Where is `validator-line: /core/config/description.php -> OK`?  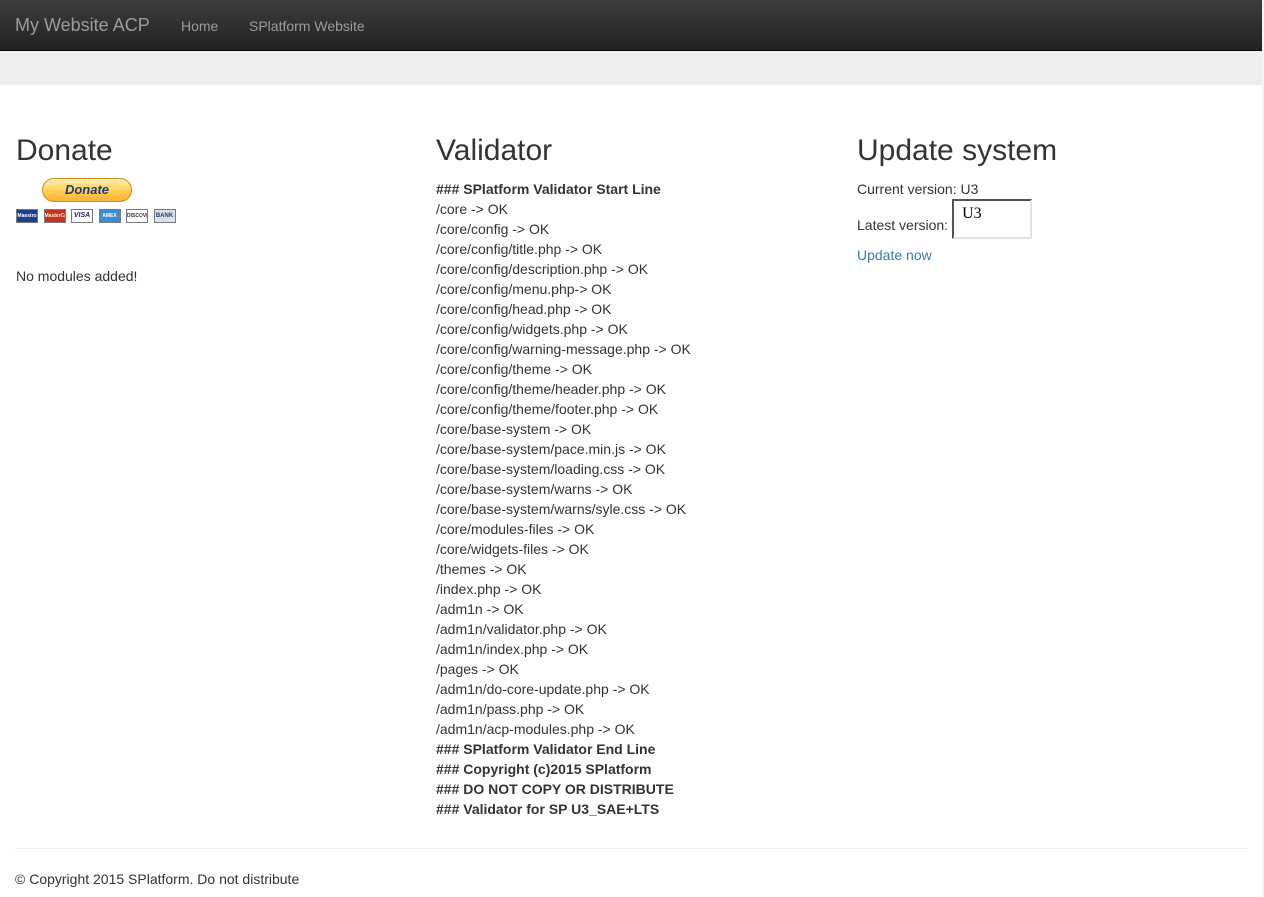 validator-line: /core/config/description.php -> OK is located at coordinates (542, 269).